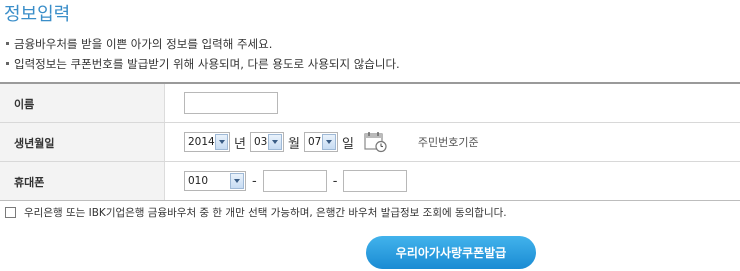 This screenshot has height=271, width=740. What do you see at coordinates (198, 181) in the screenshot?
I see `phone-prefix-value: 010` at bounding box center [198, 181].